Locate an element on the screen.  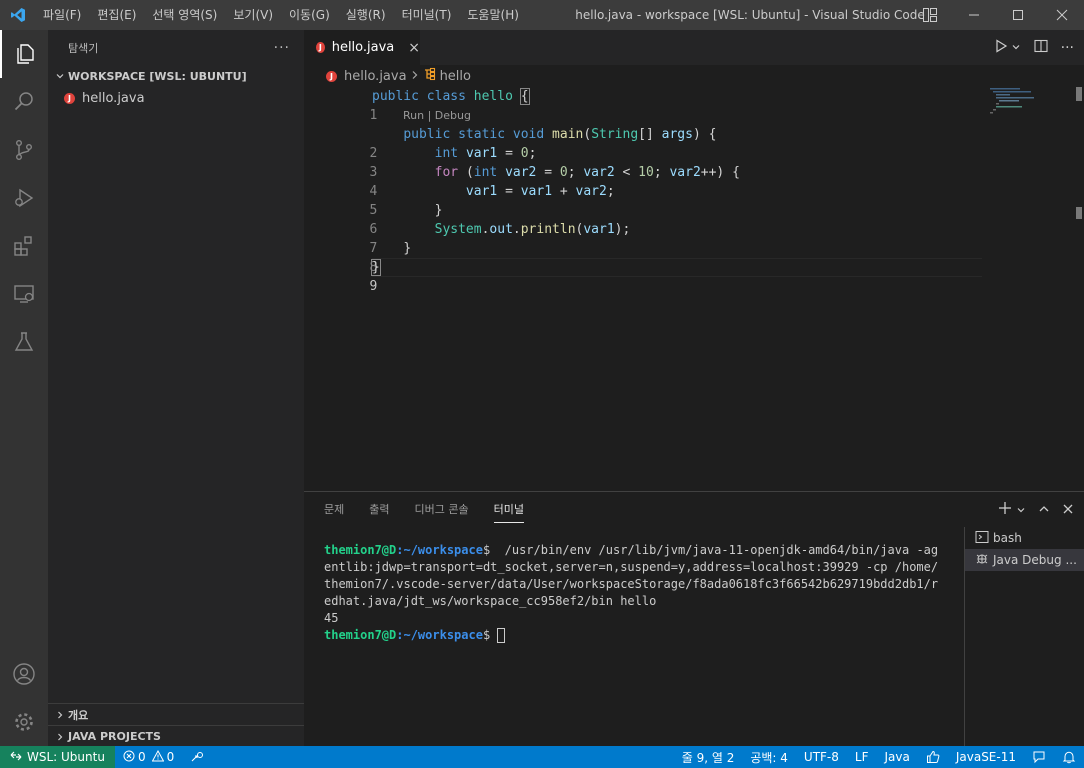
end-of-line: LF is located at coordinates (862, 757).